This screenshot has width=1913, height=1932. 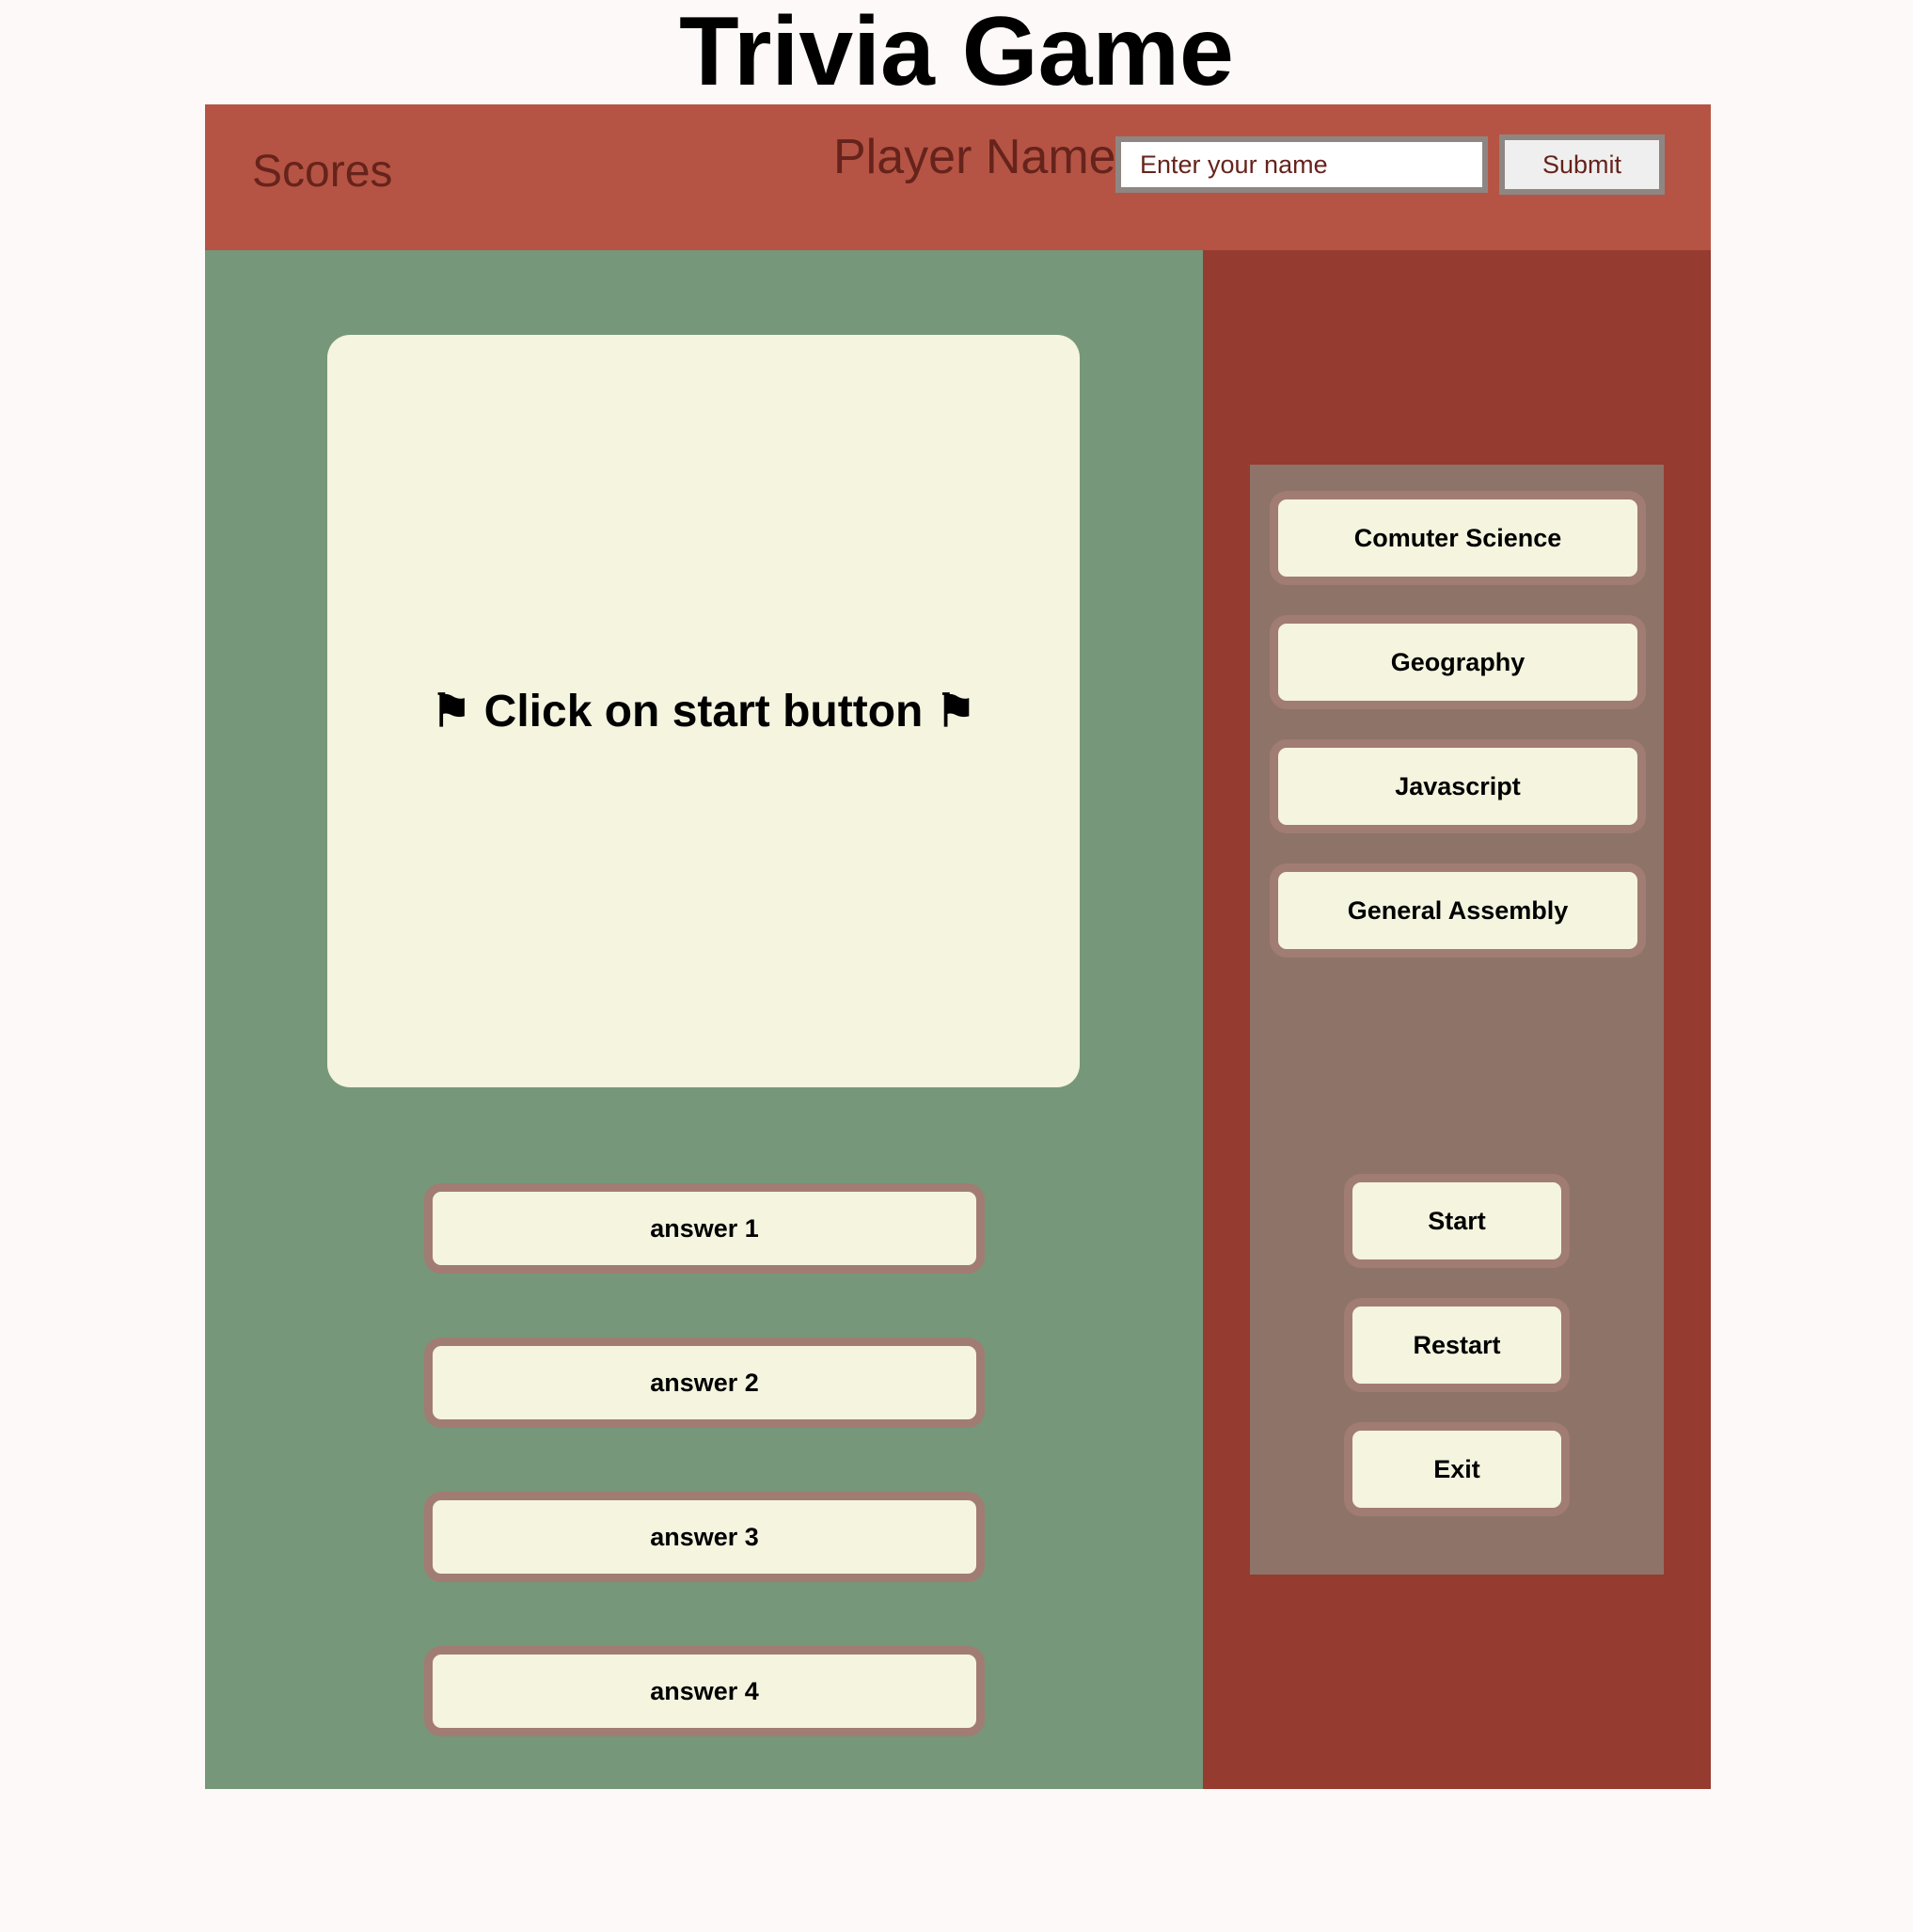 What do you see at coordinates (1458, 662) in the screenshot?
I see `category-geography-button: Geography` at bounding box center [1458, 662].